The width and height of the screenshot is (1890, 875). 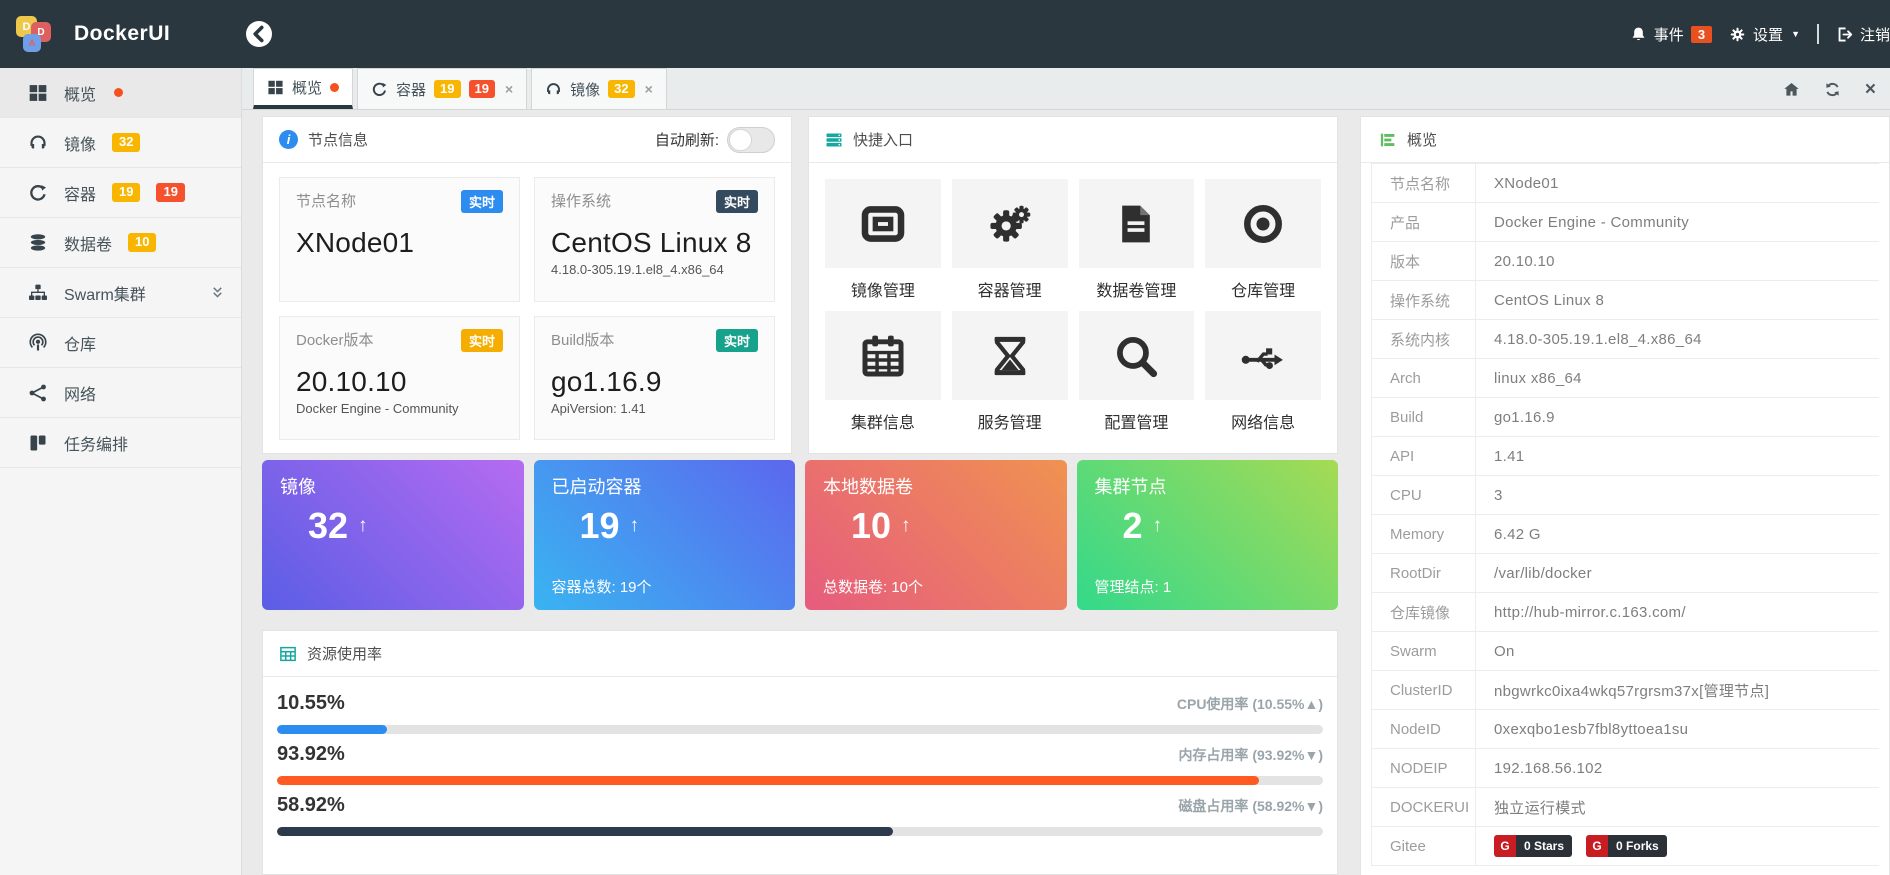 What do you see at coordinates (38, 193) in the screenshot?
I see `loop-icon` at bounding box center [38, 193].